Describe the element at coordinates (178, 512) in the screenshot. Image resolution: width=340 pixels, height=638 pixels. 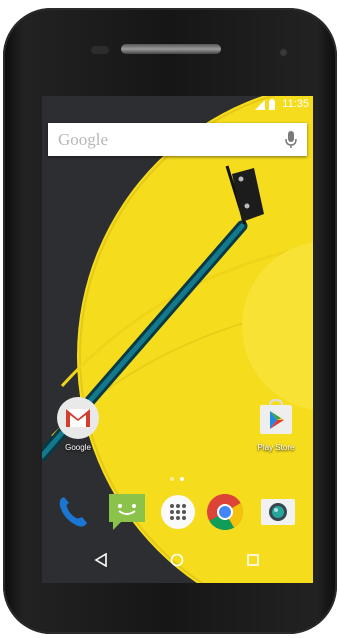
I see `app-drawer-icon` at that location.